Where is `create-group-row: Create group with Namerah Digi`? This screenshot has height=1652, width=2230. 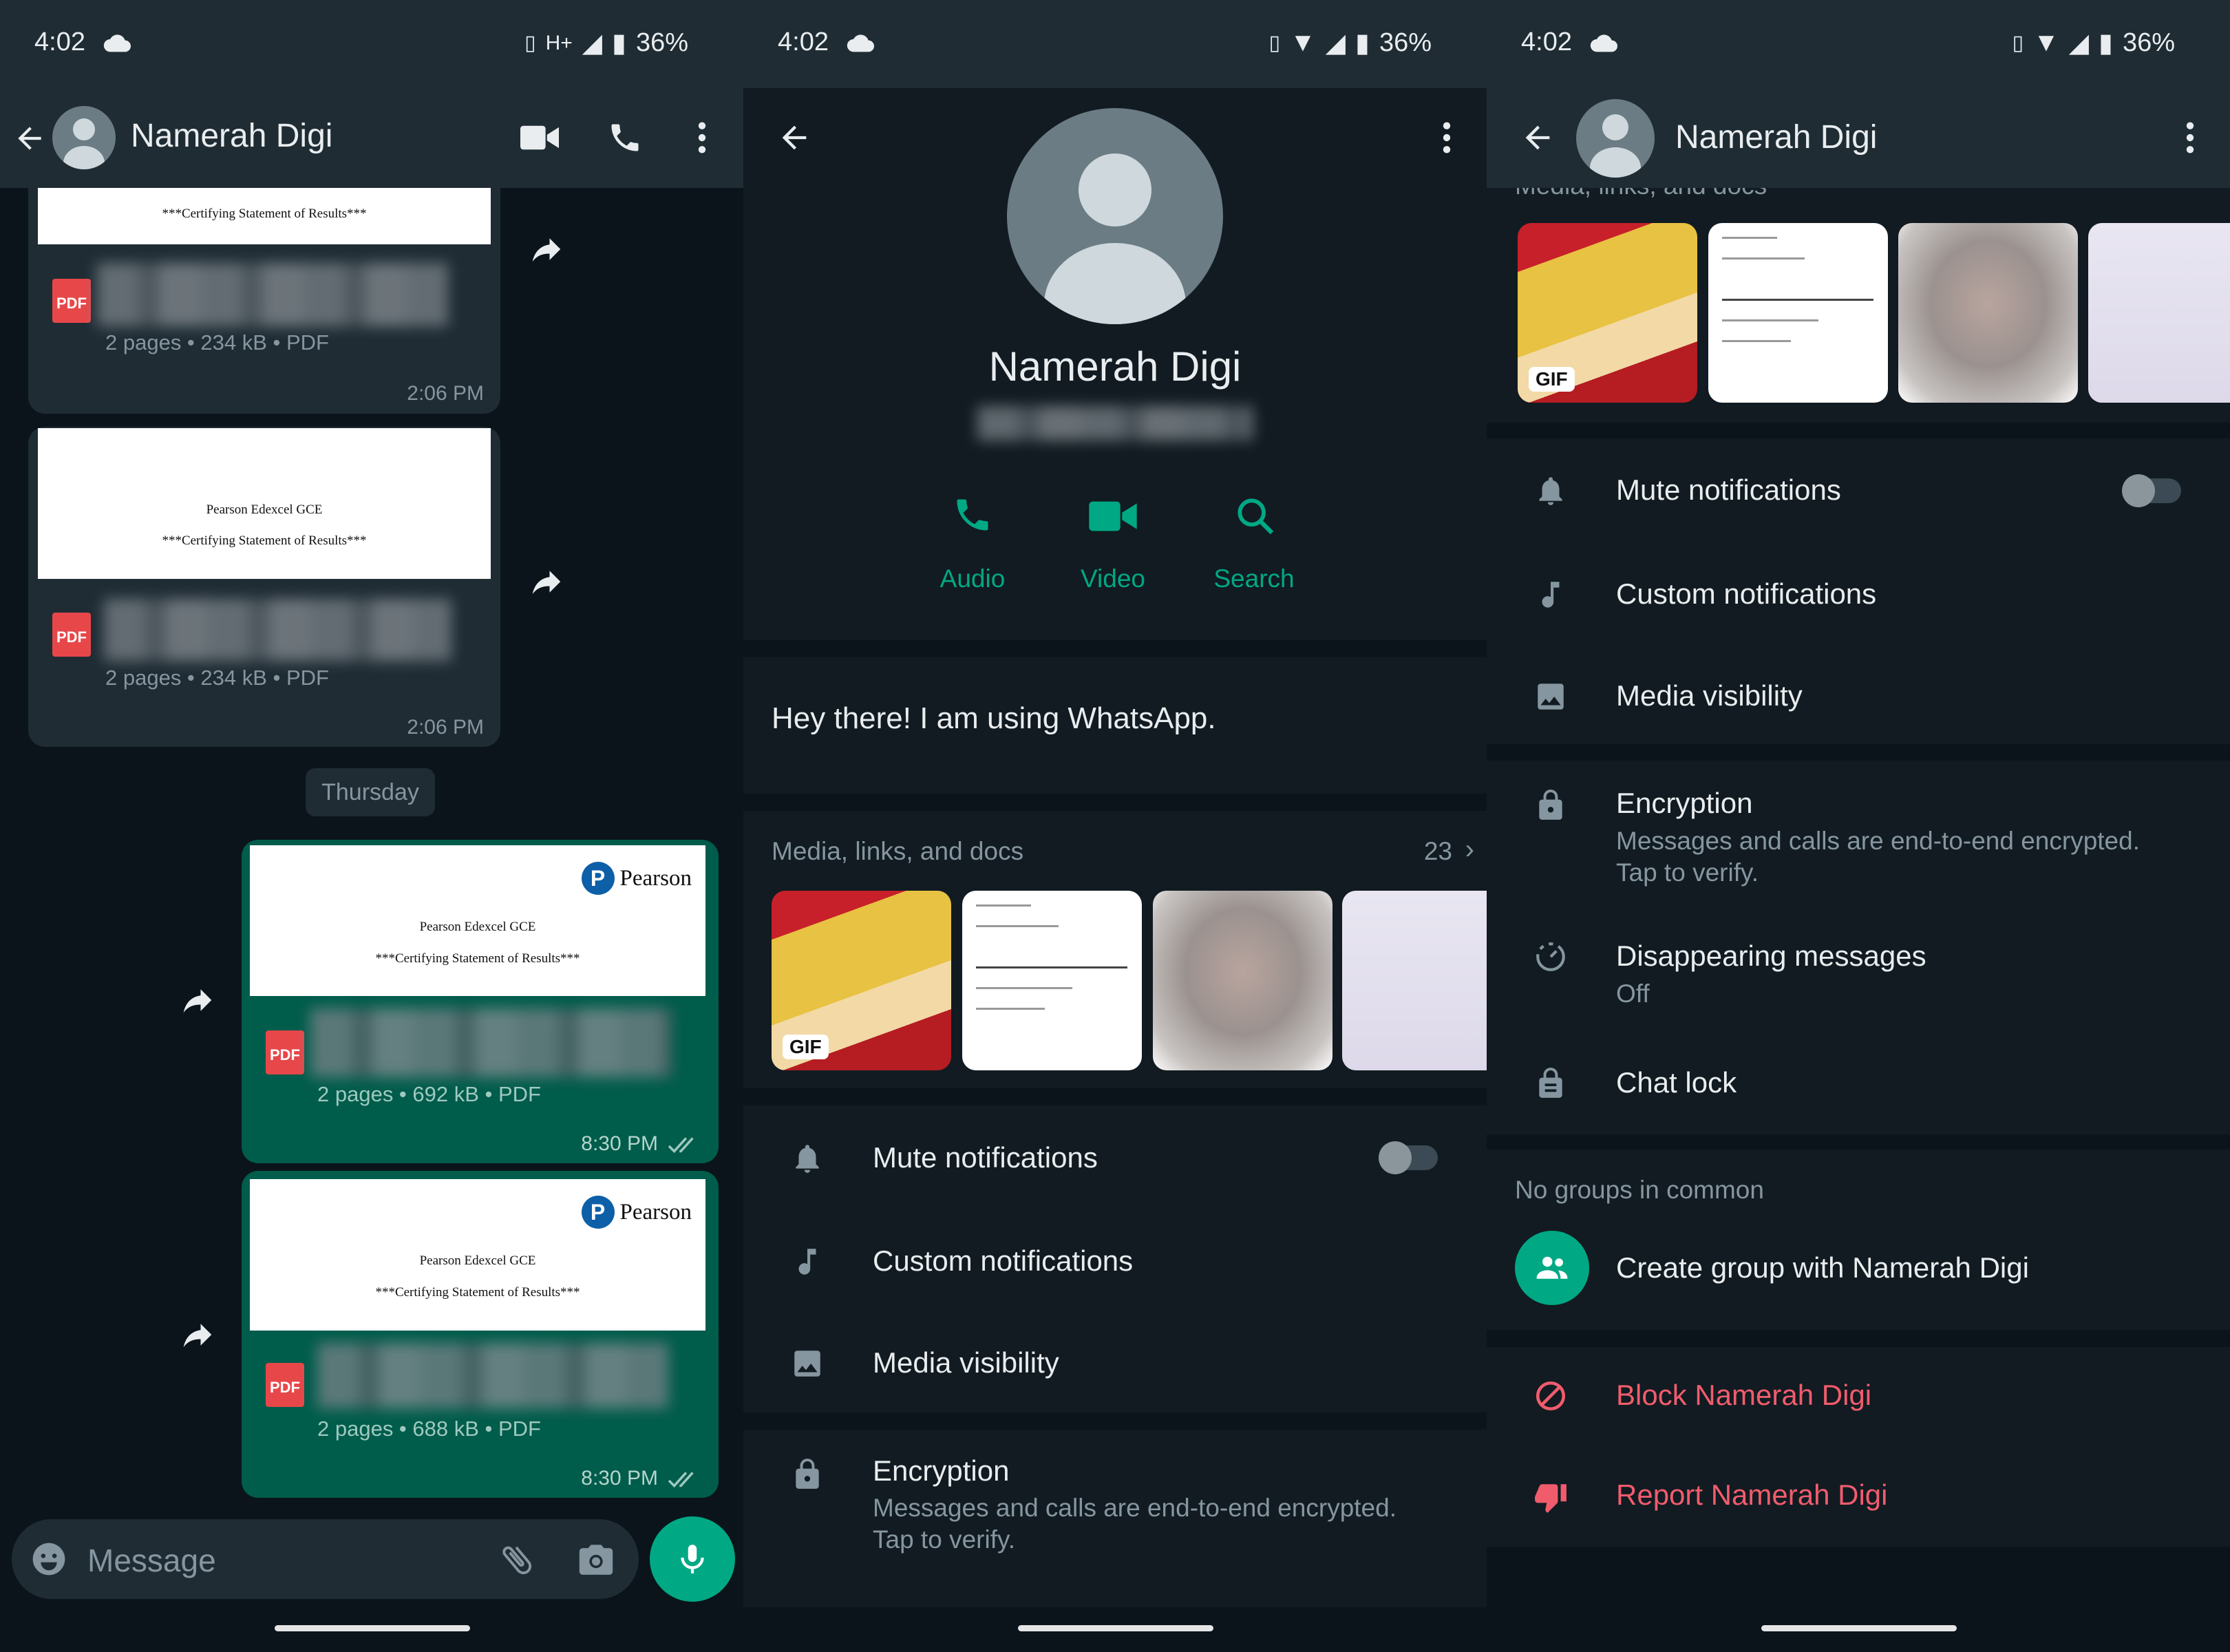
create-group-row: Create group with Namerah Digi is located at coordinates (1858, 1274).